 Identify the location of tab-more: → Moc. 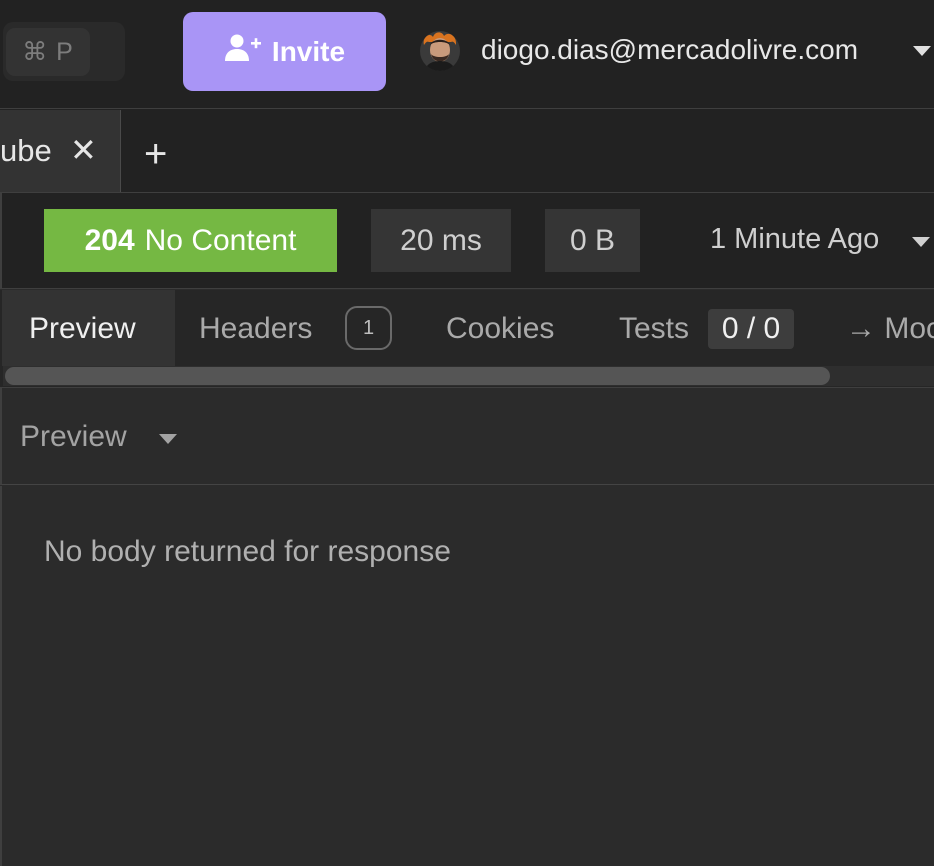
(890, 329).